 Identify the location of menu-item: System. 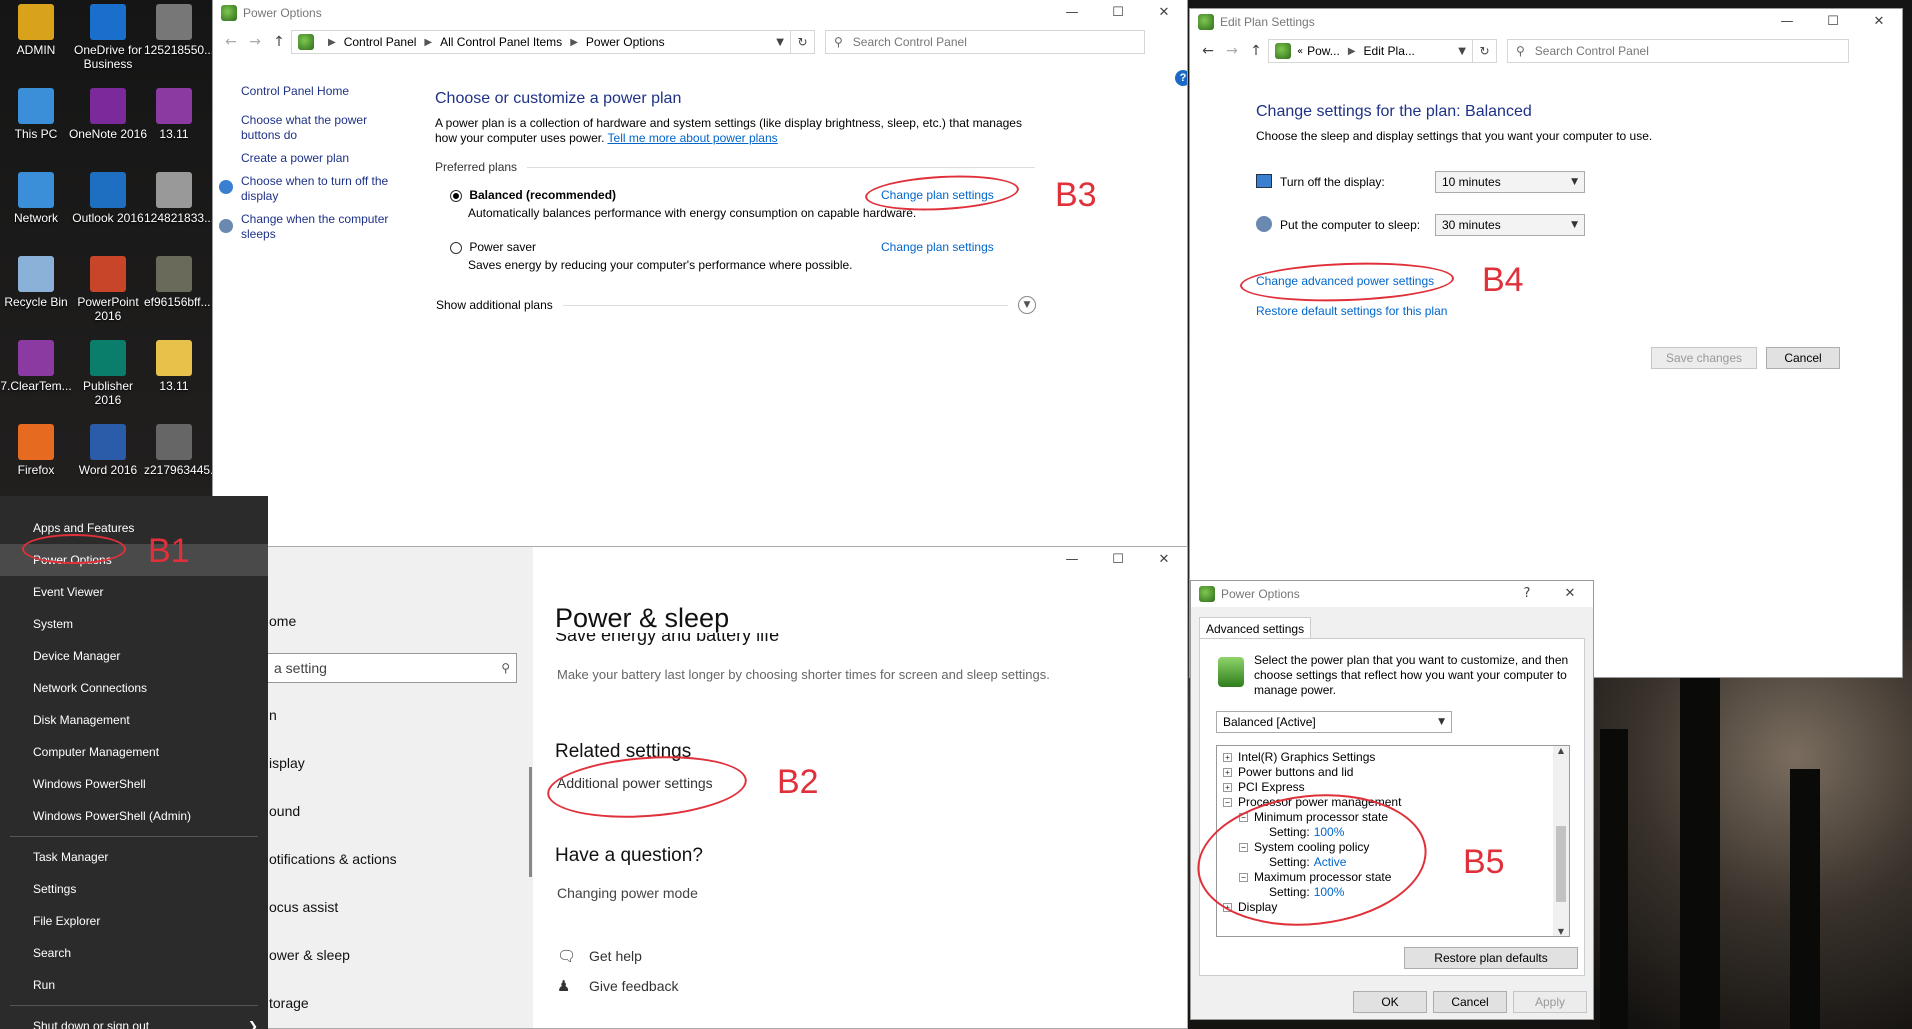
(134, 624).